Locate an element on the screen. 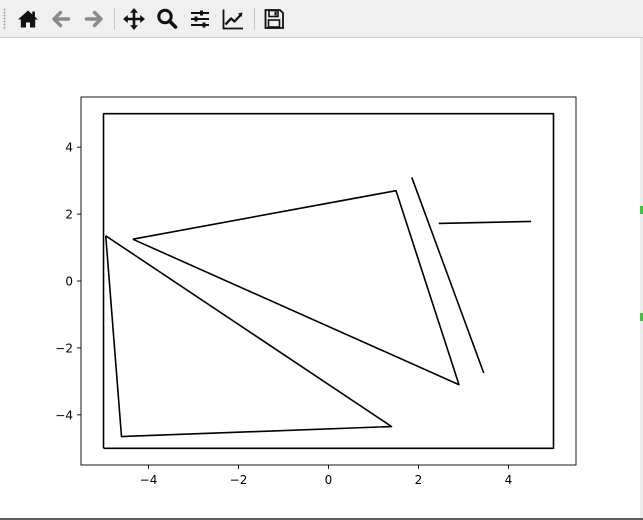 This screenshot has height=520, width=643. forward-arrow-icon is located at coordinates (93, 19).